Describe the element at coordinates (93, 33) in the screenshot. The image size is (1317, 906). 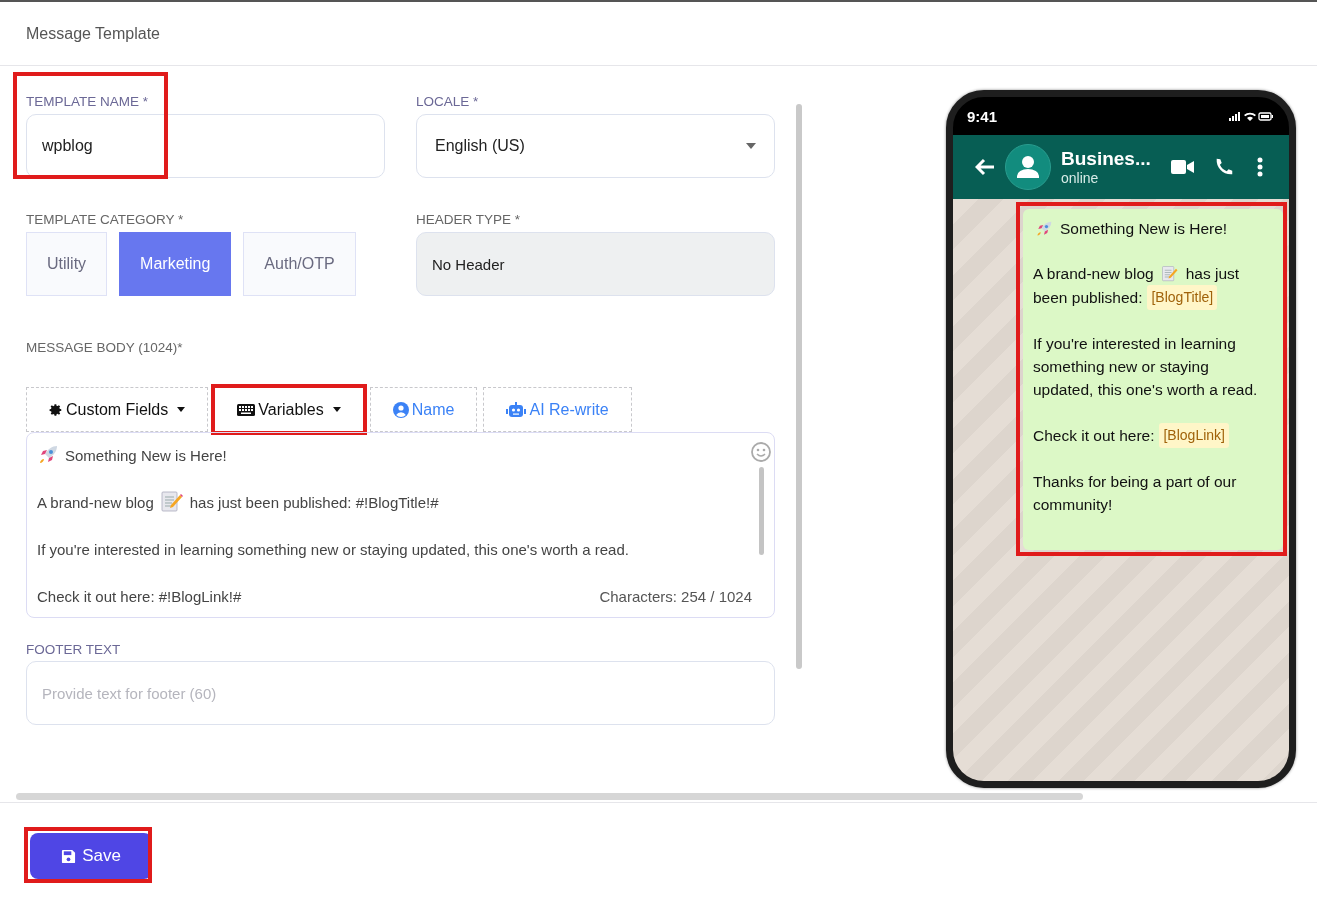
I see `page-title: Message Template` at that location.